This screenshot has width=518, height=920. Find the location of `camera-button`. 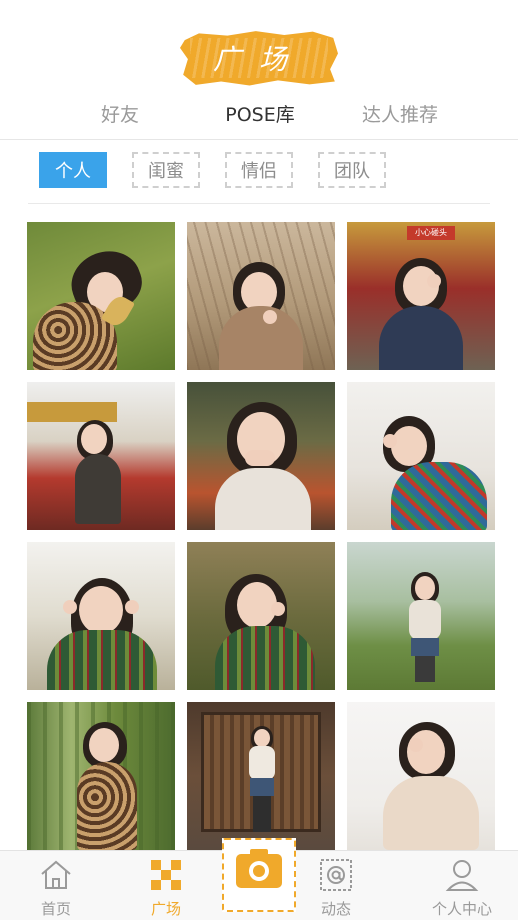

camera-button is located at coordinates (259, 875).